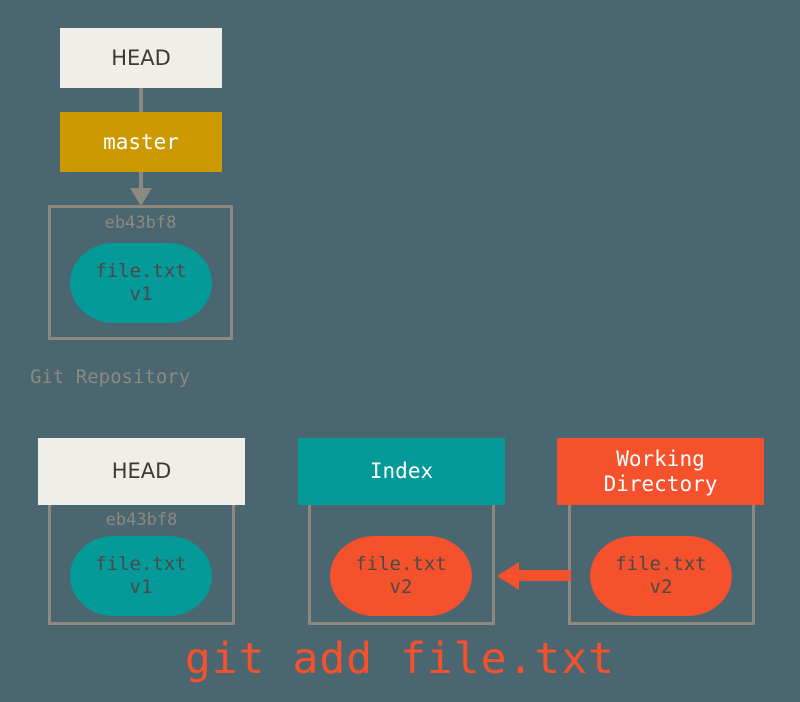  Describe the element at coordinates (141, 294) in the screenshot. I see `repo-commit-blob-version: v1` at that location.